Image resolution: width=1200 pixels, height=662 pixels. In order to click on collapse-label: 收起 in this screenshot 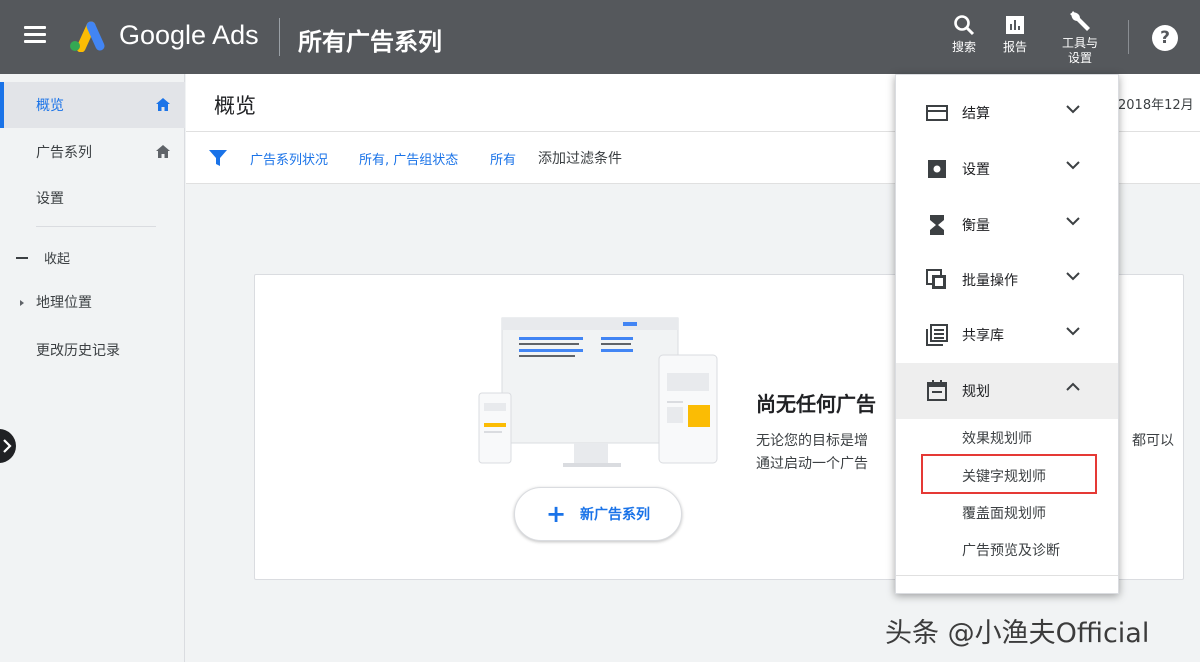, I will do `click(57, 259)`.